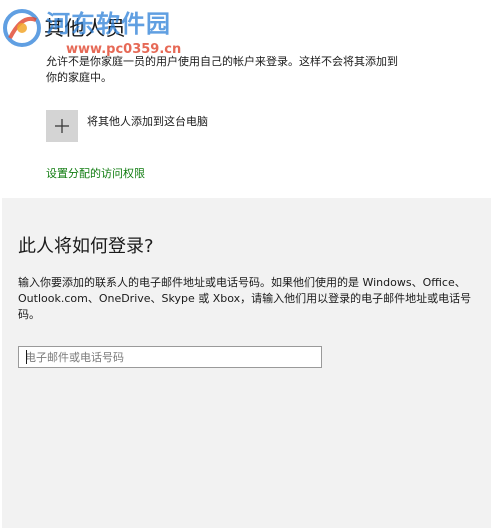  I want to click on plus-icon, so click(62, 126).